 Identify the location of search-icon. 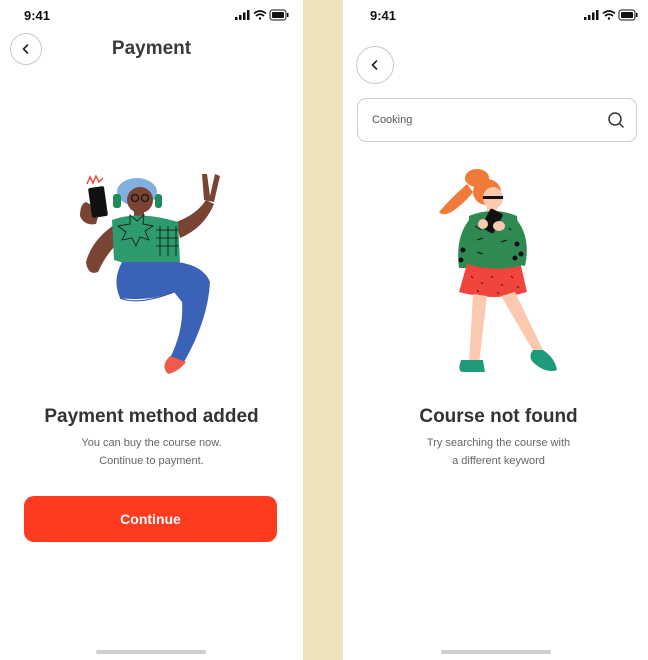
(616, 120).